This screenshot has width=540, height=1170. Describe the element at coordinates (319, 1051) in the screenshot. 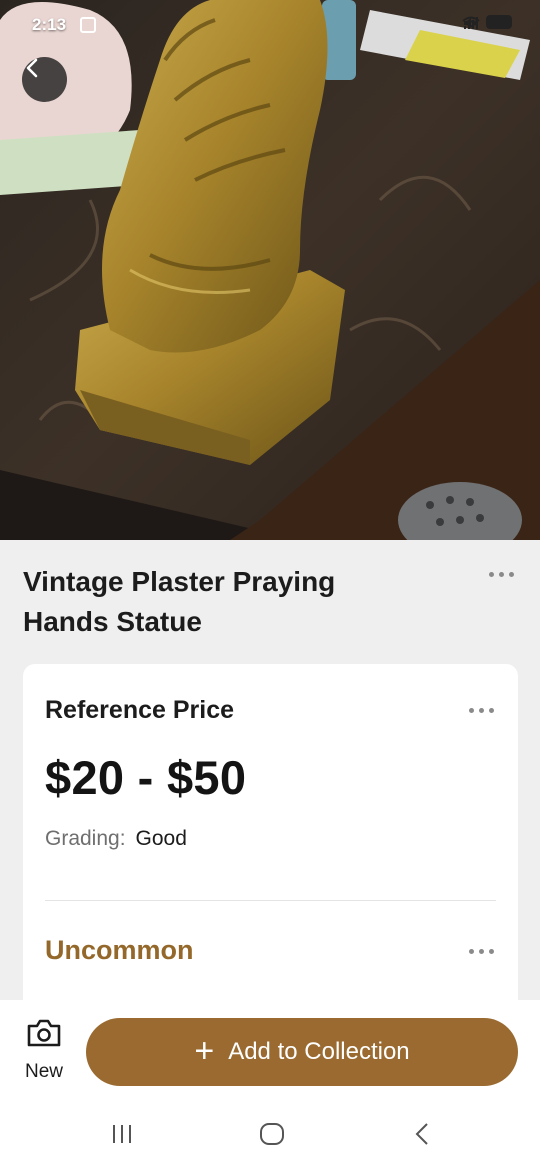

I see `add-to-collection-label: Add to Collection` at that location.